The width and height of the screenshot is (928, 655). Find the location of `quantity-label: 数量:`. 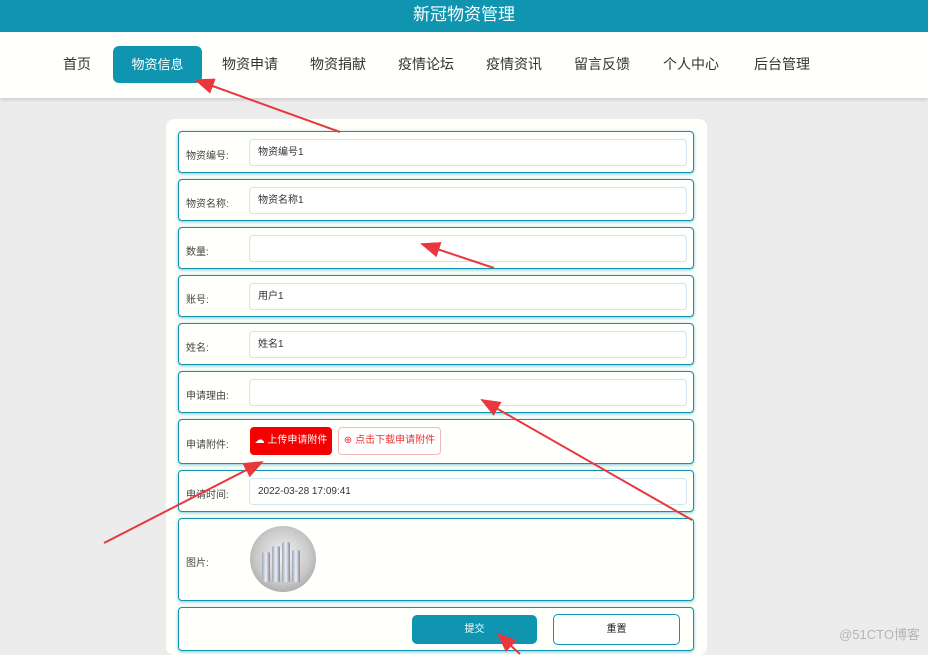

quantity-label: 数量: is located at coordinates (197, 252).